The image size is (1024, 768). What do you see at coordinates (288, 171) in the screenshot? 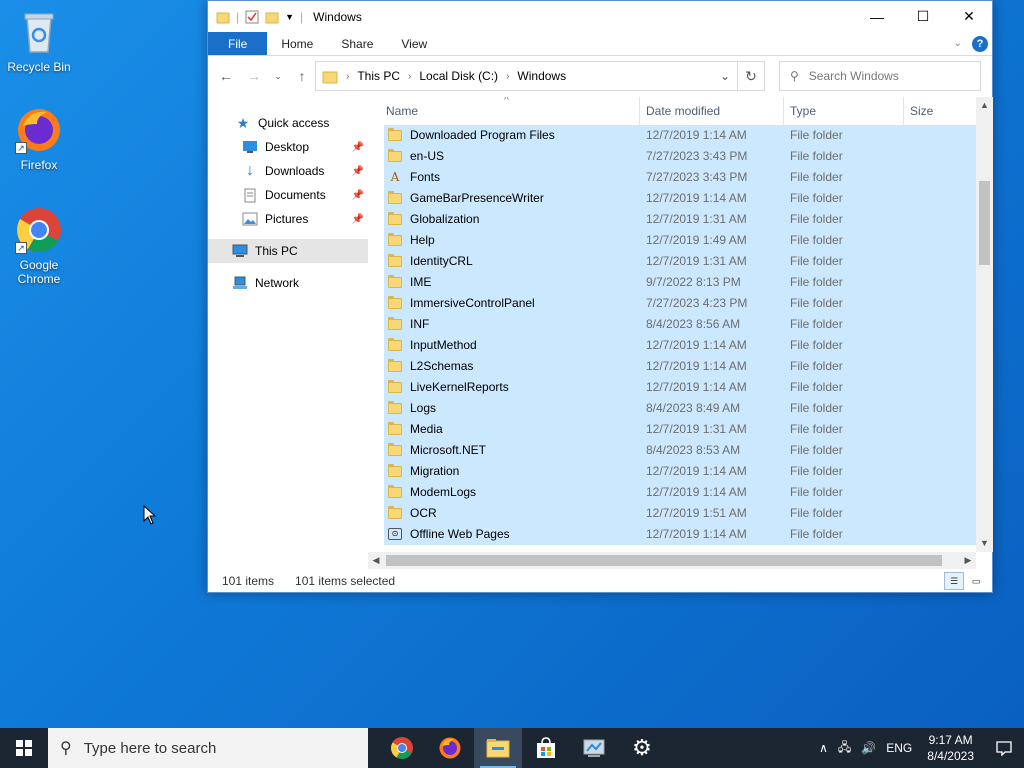
I see `nav-downloads: ↓ Downloads 📌` at bounding box center [288, 171].